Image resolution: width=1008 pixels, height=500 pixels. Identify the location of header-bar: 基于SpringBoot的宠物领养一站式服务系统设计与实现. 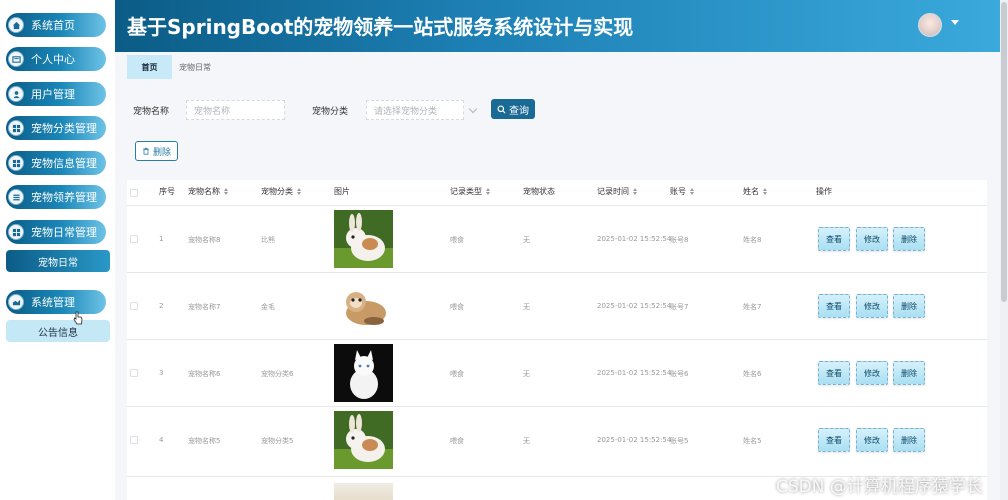
(557, 26).